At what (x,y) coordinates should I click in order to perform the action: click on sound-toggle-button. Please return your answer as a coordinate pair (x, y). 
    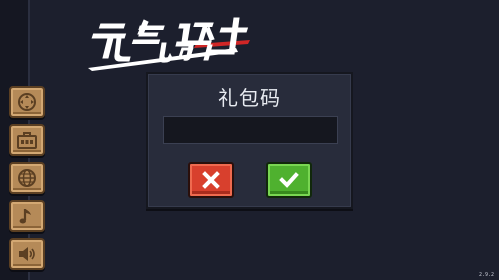
    Looking at the image, I should click on (27, 254).